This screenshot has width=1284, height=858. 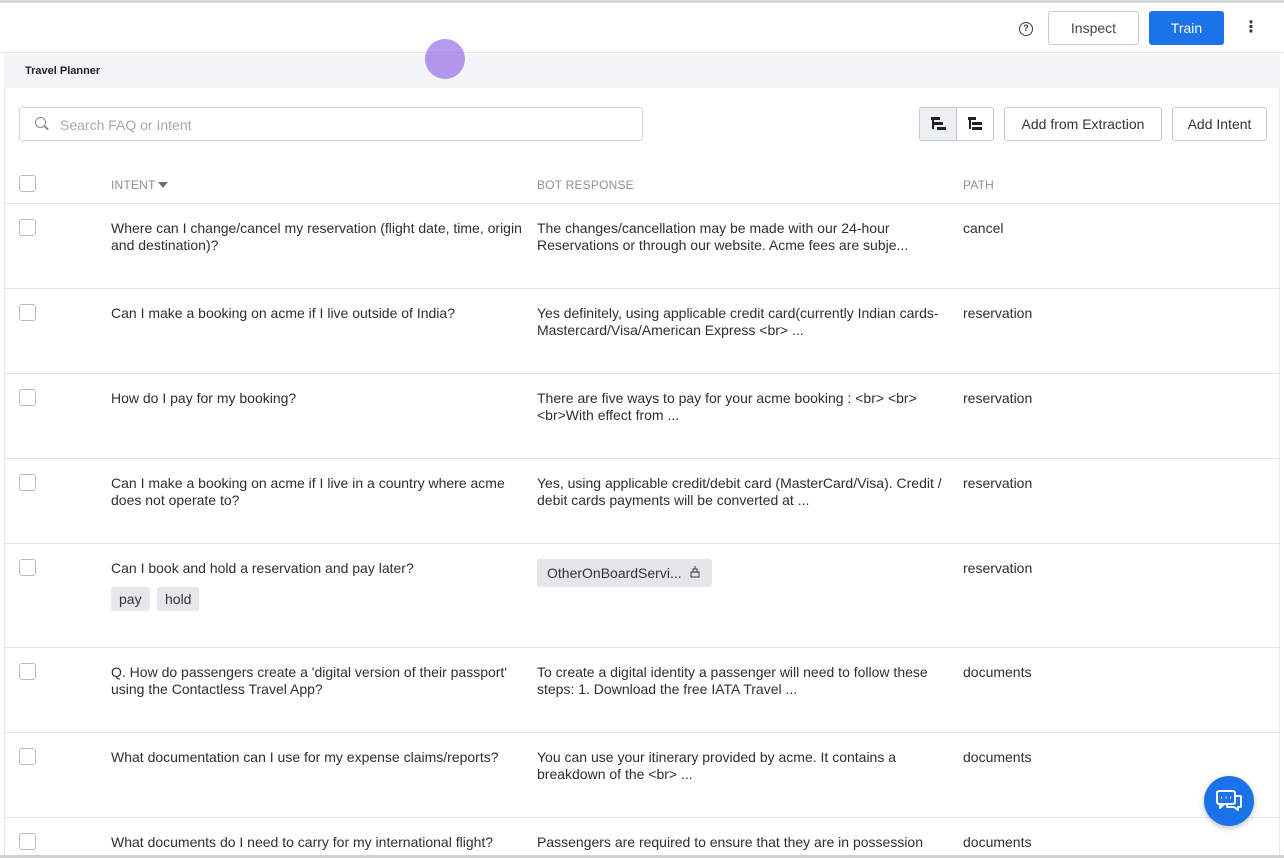 What do you see at coordinates (178, 599) in the screenshot?
I see `tag-chip: hold` at bounding box center [178, 599].